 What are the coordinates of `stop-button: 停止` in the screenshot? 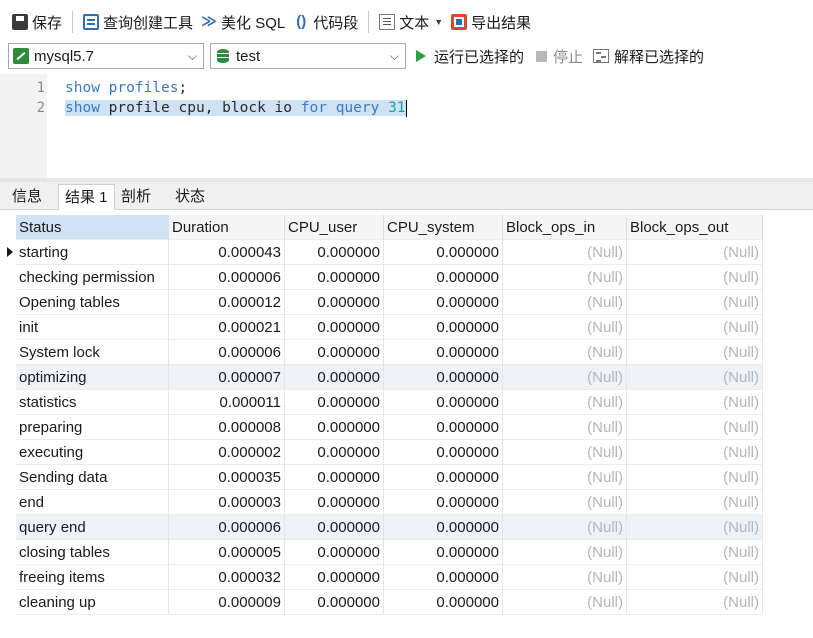 It's located at (559, 56).